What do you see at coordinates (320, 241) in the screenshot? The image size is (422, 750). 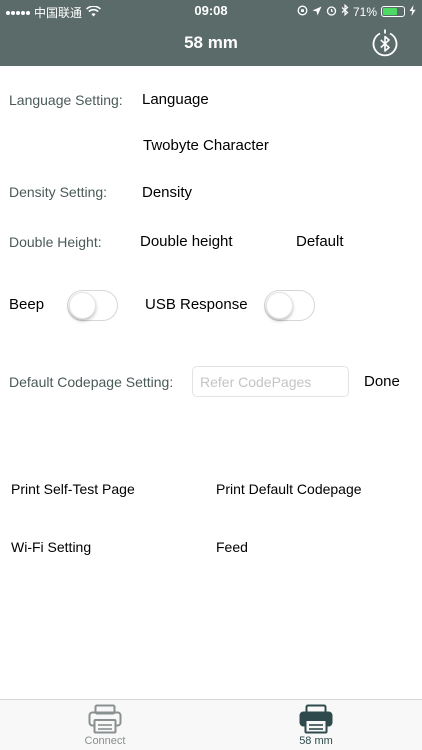 I see `default-button: Default` at bounding box center [320, 241].